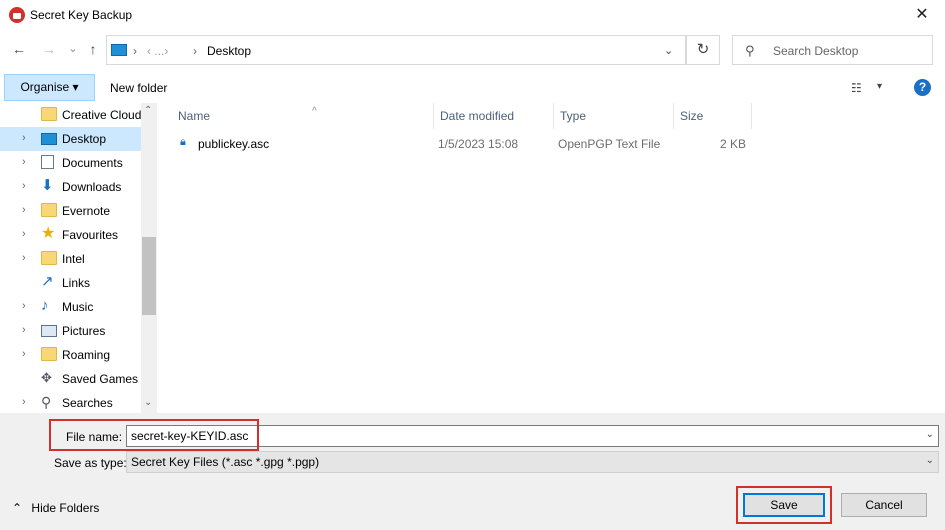 Image resolution: width=945 pixels, height=530 pixels. What do you see at coordinates (733, 144) in the screenshot?
I see `file-size: 2 KB` at bounding box center [733, 144].